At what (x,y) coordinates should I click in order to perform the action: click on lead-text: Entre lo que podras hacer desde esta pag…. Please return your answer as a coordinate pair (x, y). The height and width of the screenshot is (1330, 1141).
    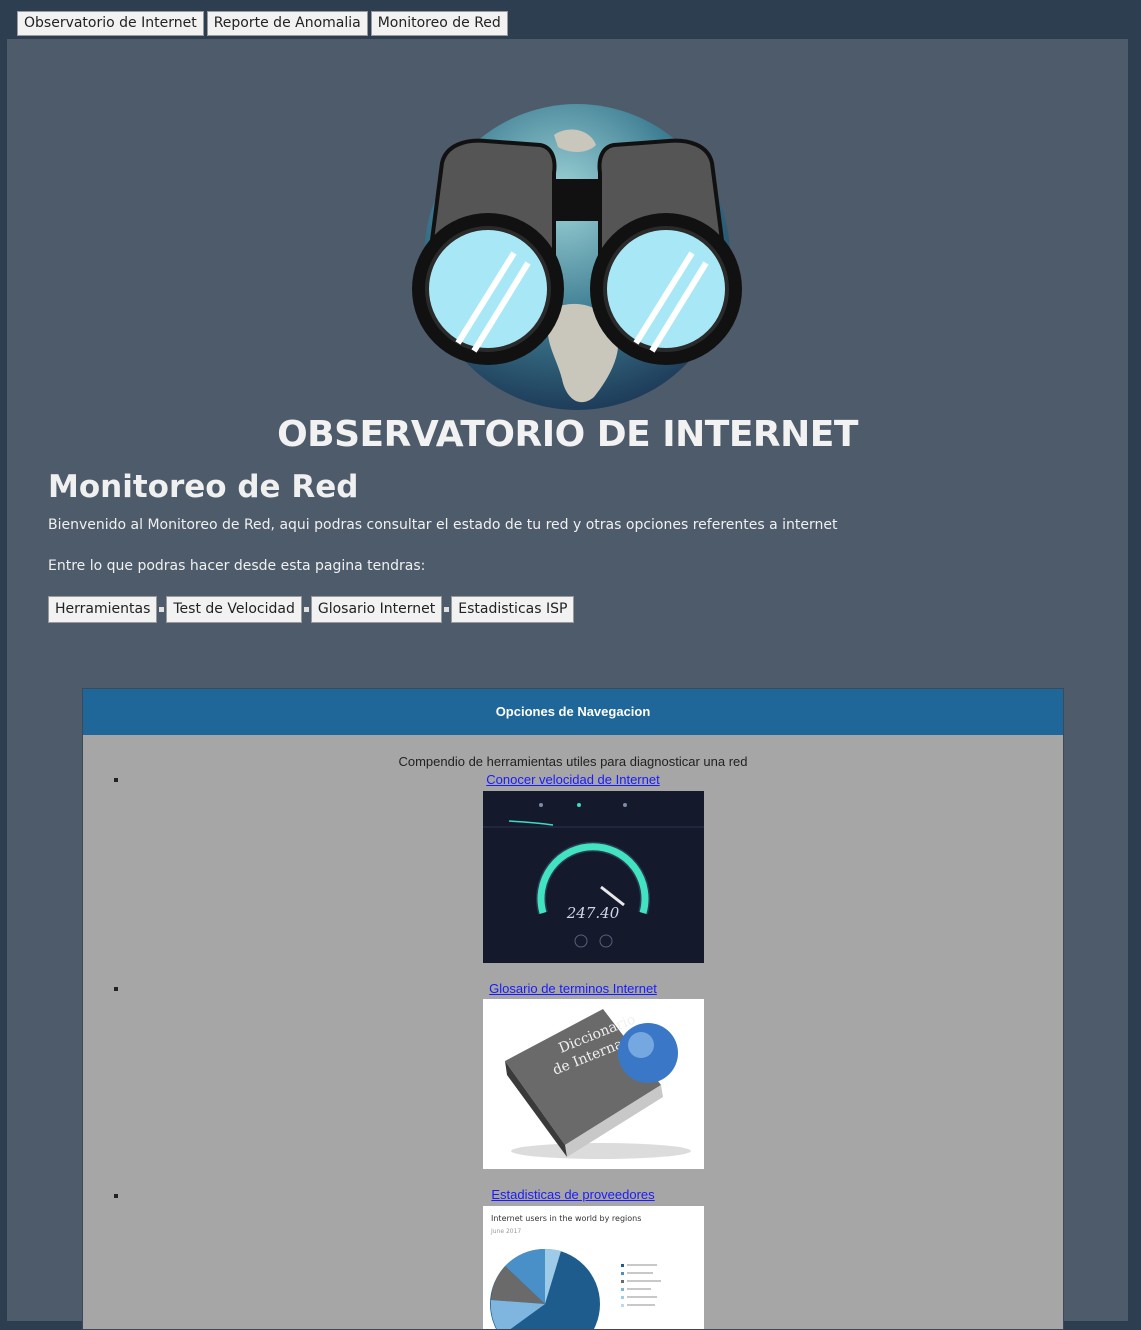
    Looking at the image, I should click on (237, 566).